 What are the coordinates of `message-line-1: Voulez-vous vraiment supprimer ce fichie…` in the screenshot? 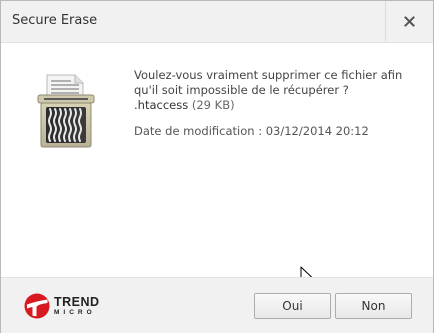 It's located at (268, 75).